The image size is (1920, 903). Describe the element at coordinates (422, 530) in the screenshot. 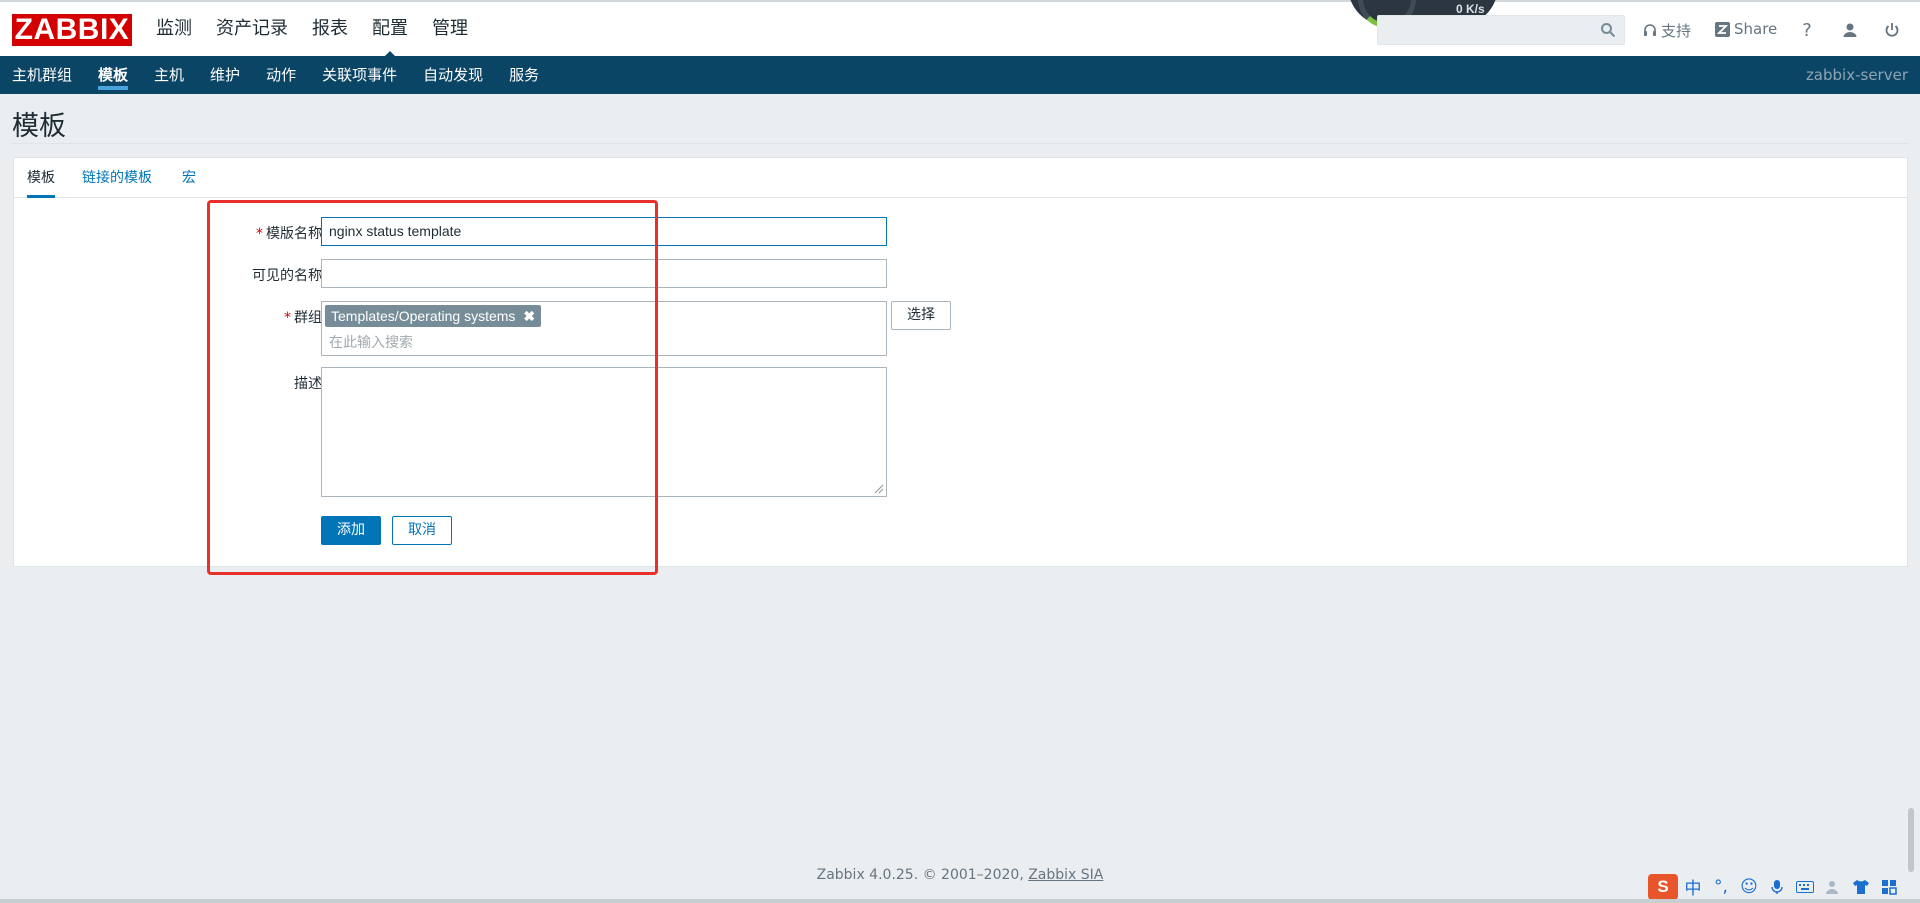

I see `cancel-button: 取消` at that location.